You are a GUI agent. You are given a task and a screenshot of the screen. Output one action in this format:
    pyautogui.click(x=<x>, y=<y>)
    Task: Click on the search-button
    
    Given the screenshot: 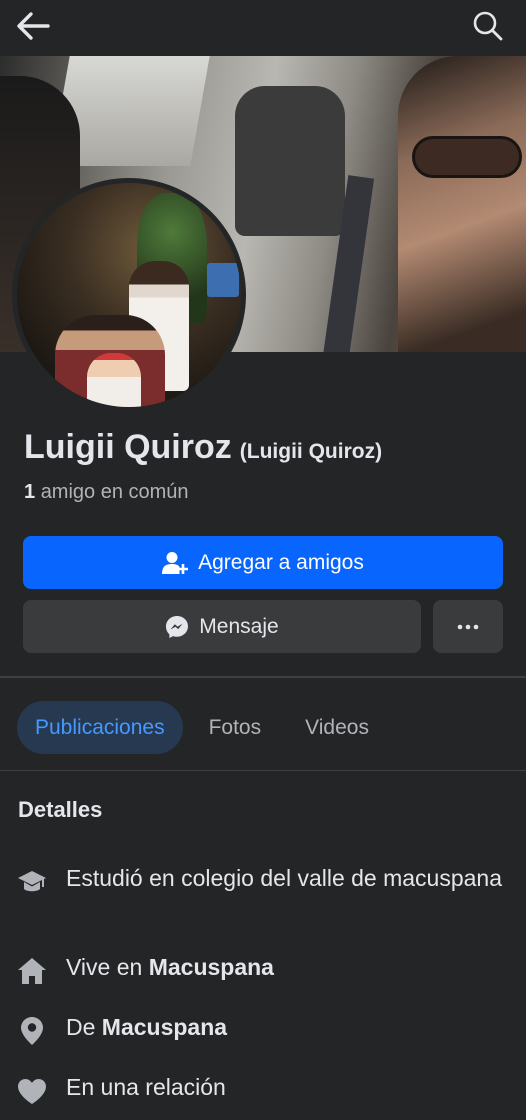 What is the action you would take?
    pyautogui.click(x=488, y=26)
    